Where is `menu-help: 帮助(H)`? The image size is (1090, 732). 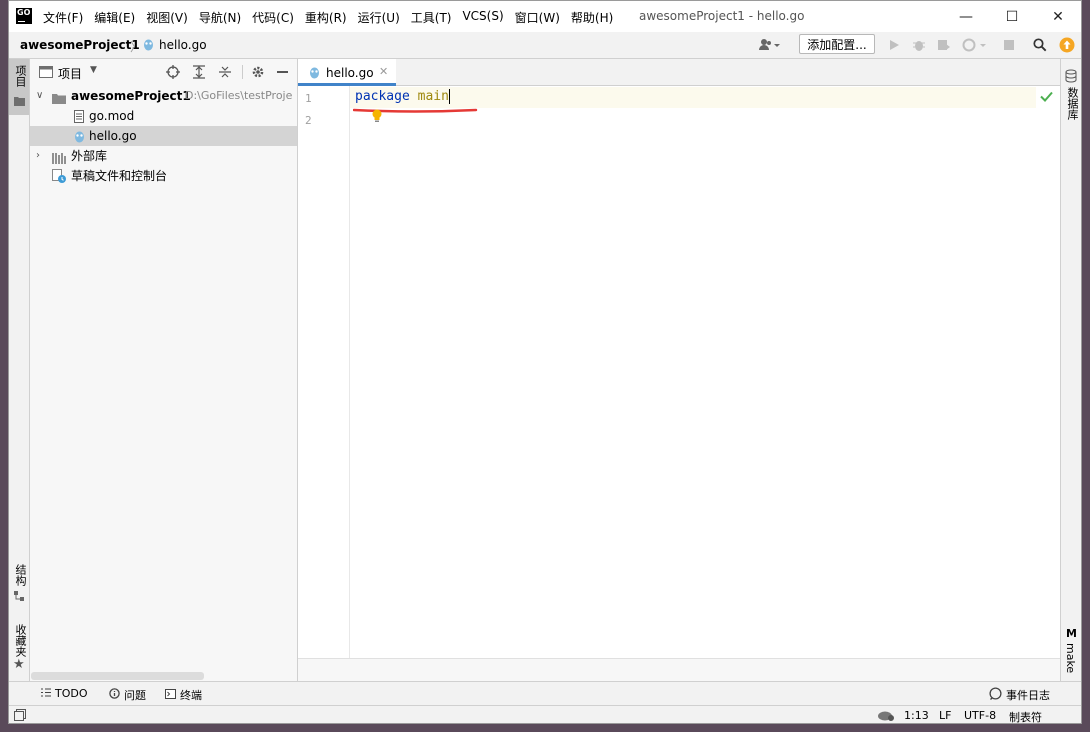 menu-help: 帮助(H) is located at coordinates (592, 17).